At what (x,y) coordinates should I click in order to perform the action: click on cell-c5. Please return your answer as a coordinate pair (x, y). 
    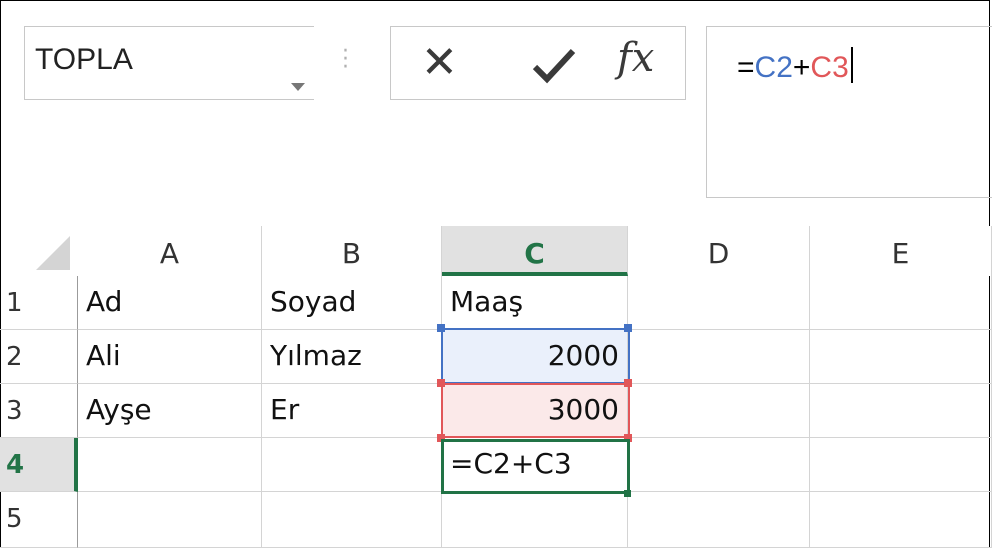
    Looking at the image, I should click on (535, 520).